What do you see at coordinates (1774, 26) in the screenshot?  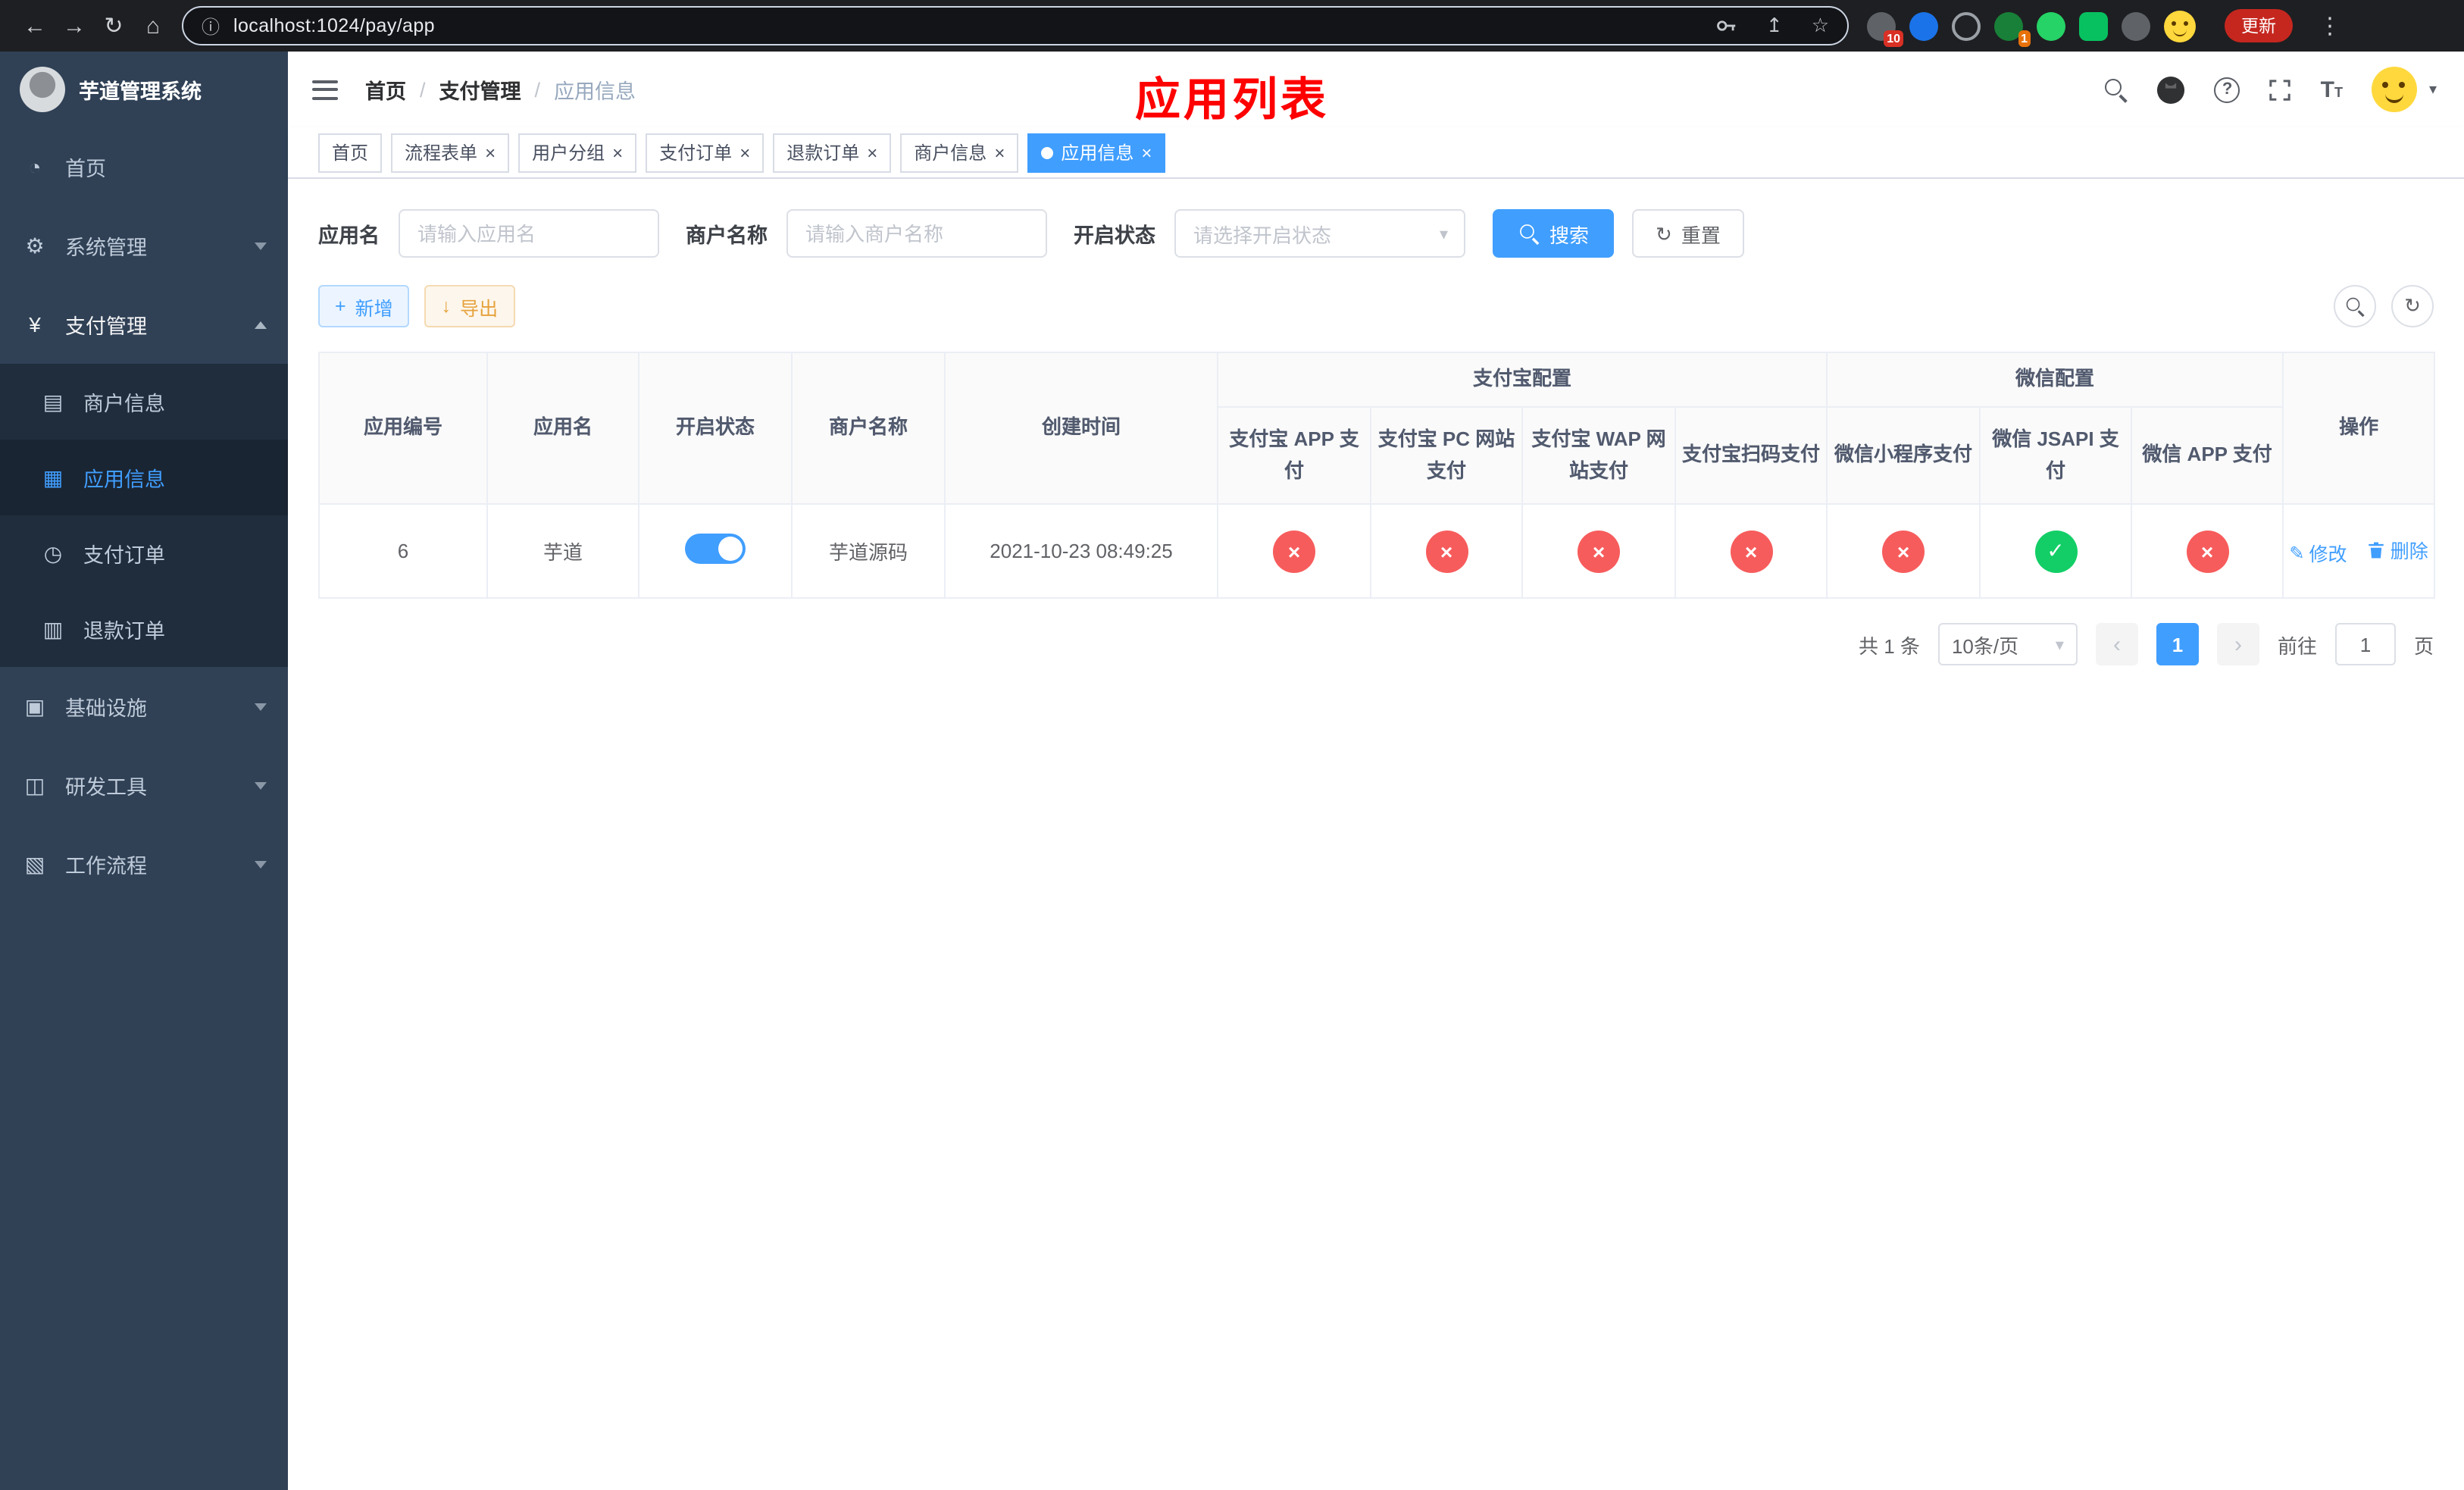 I see `share-icon: ↥` at bounding box center [1774, 26].